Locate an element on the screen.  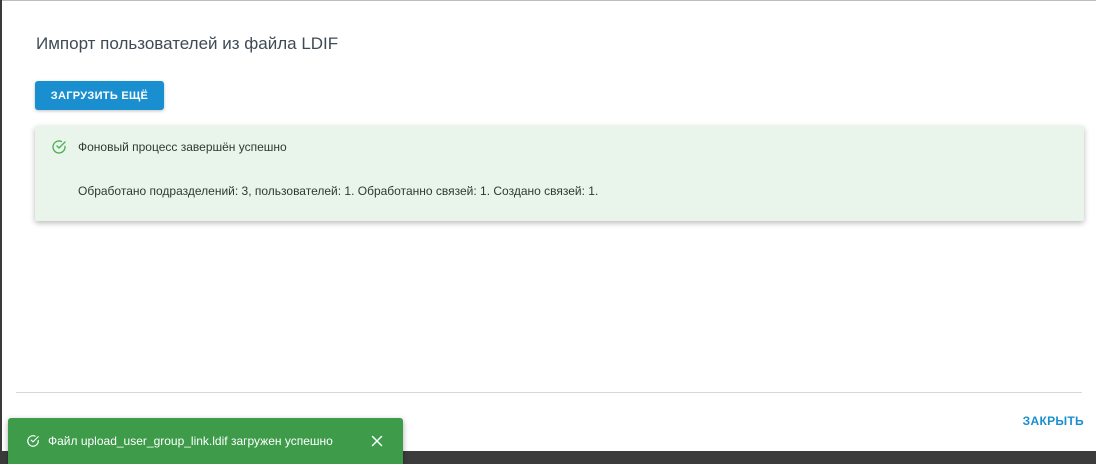
dialog-title: Импорт пользователей из файла LDIF is located at coordinates (187, 43).